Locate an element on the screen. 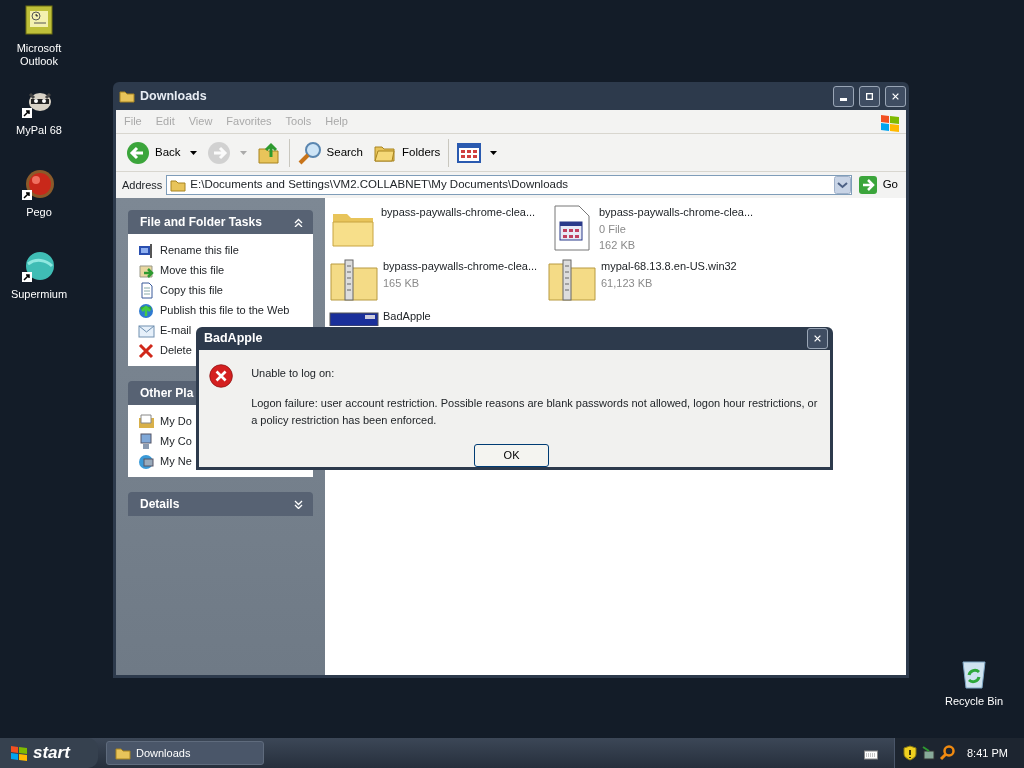 The image size is (1024, 768). ok-button: OK is located at coordinates (512, 455).